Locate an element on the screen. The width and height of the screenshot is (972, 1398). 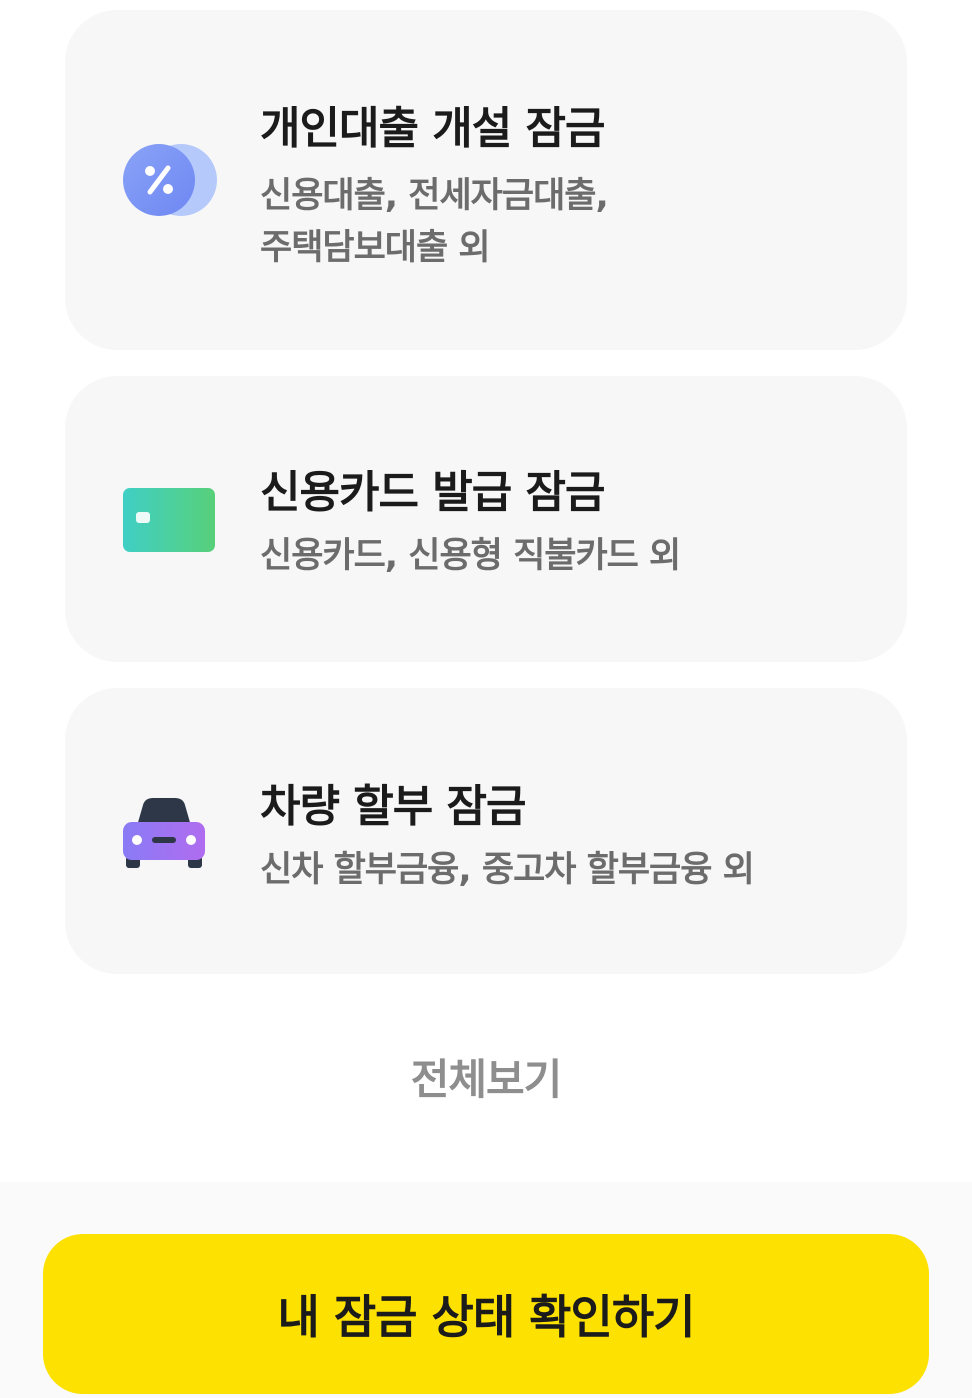
card-description-line: 신차 할부금융, 중고차 할부금융 외 is located at coordinates (507, 870).